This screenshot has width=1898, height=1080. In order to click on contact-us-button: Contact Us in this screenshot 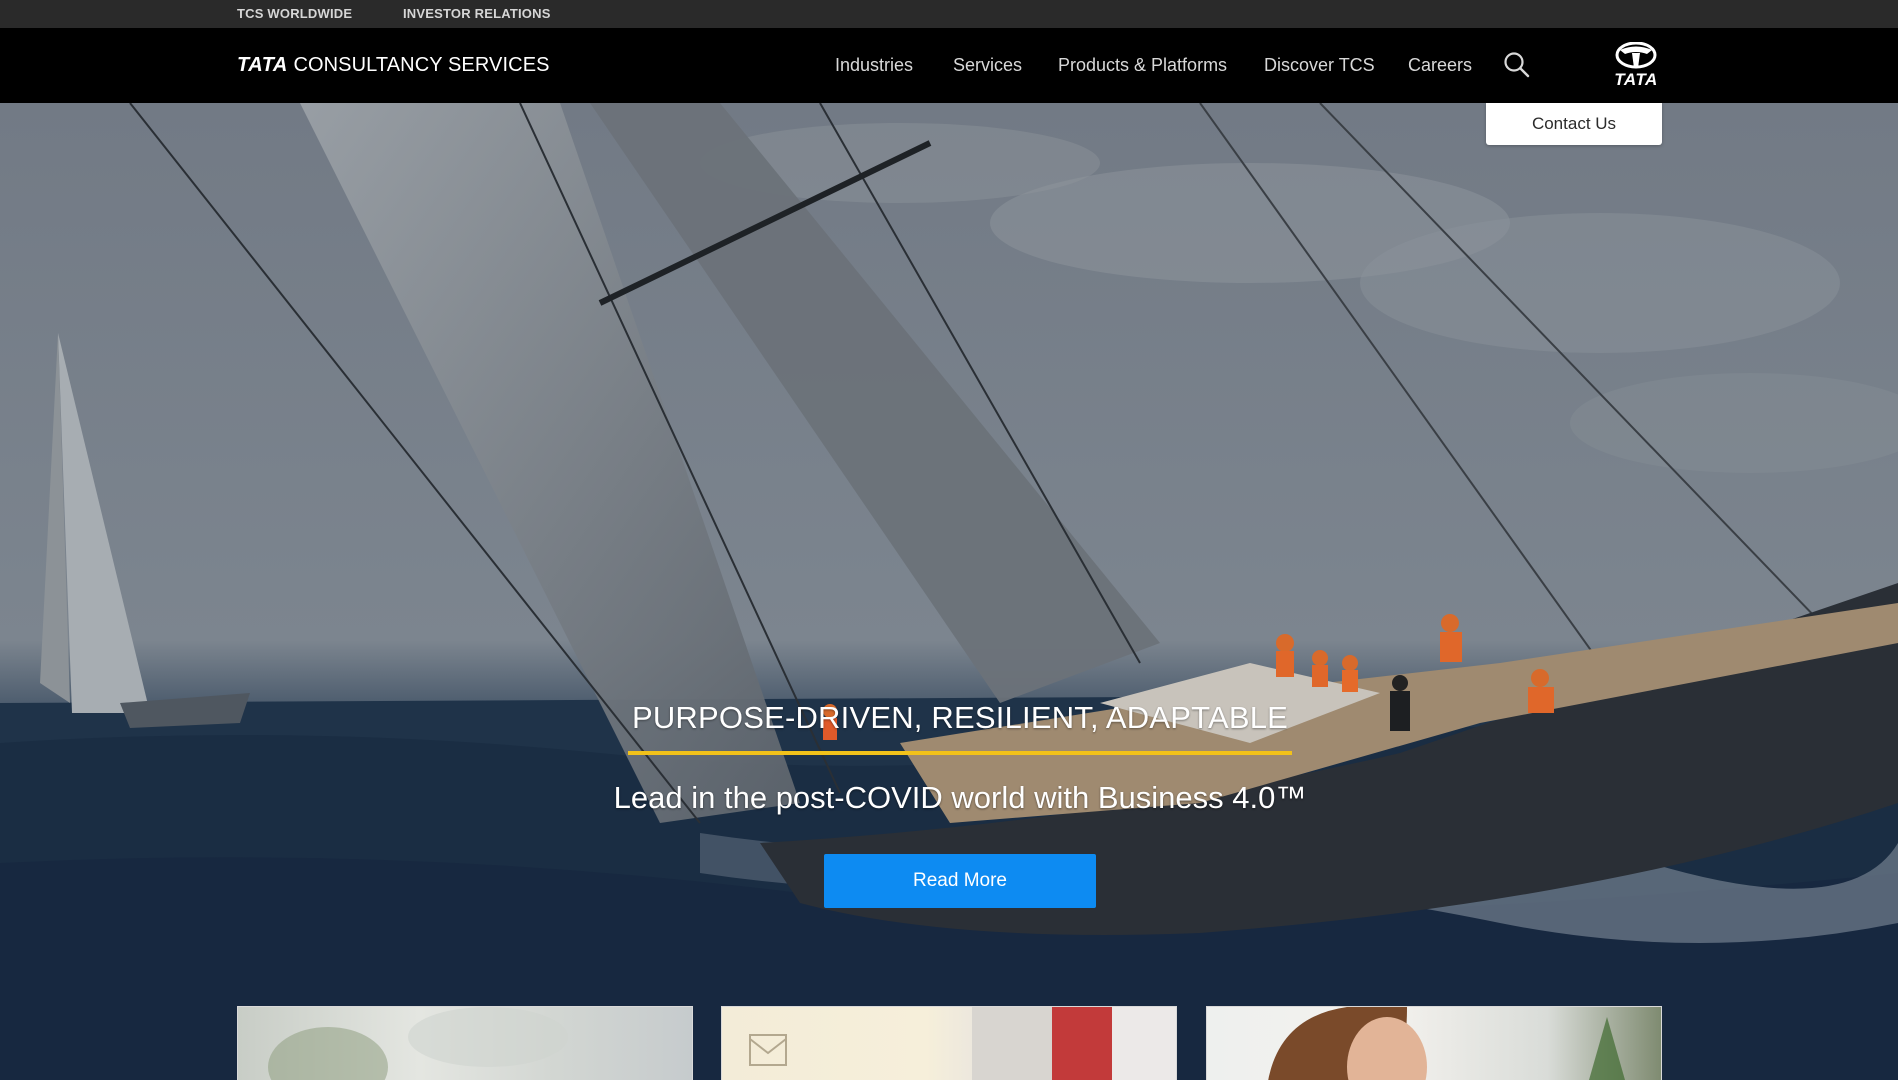, I will do `click(1574, 124)`.